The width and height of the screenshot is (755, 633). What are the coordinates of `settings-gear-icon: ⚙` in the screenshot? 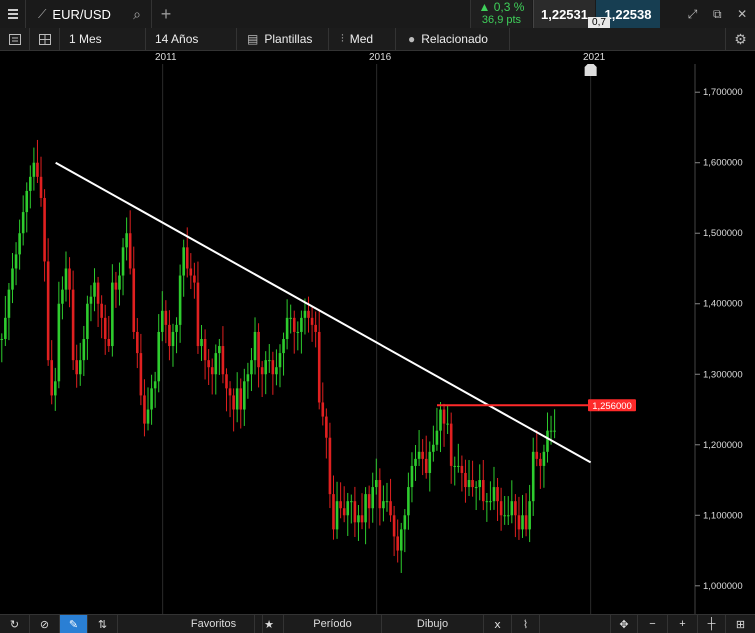 It's located at (740, 39).